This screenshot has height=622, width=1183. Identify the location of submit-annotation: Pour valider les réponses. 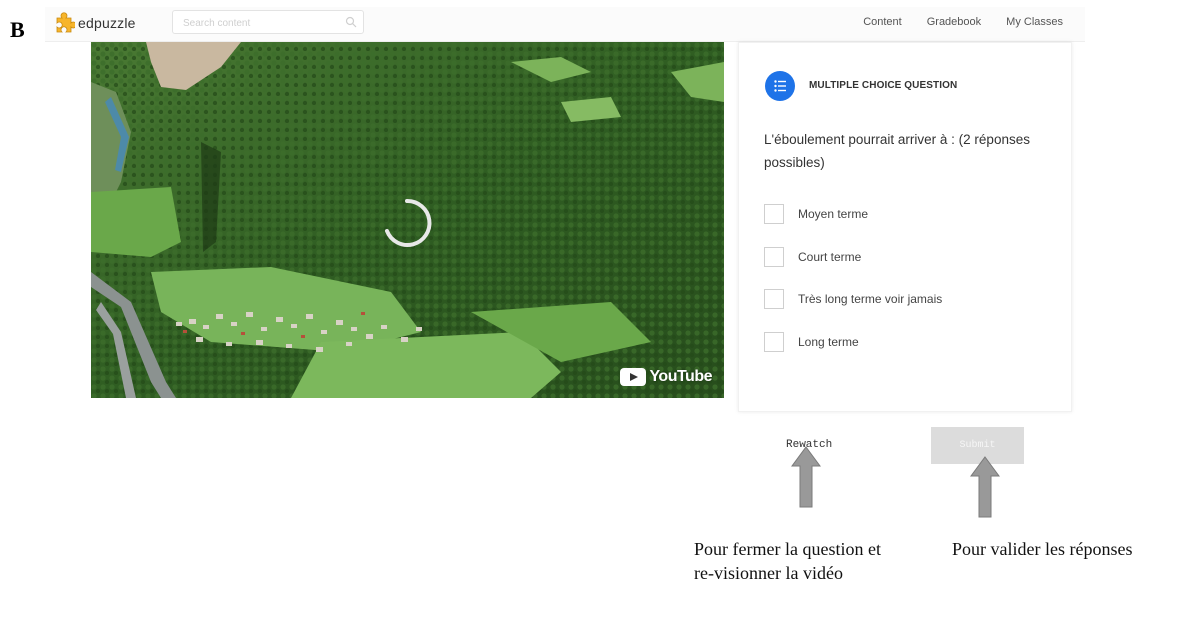
(1042, 549).